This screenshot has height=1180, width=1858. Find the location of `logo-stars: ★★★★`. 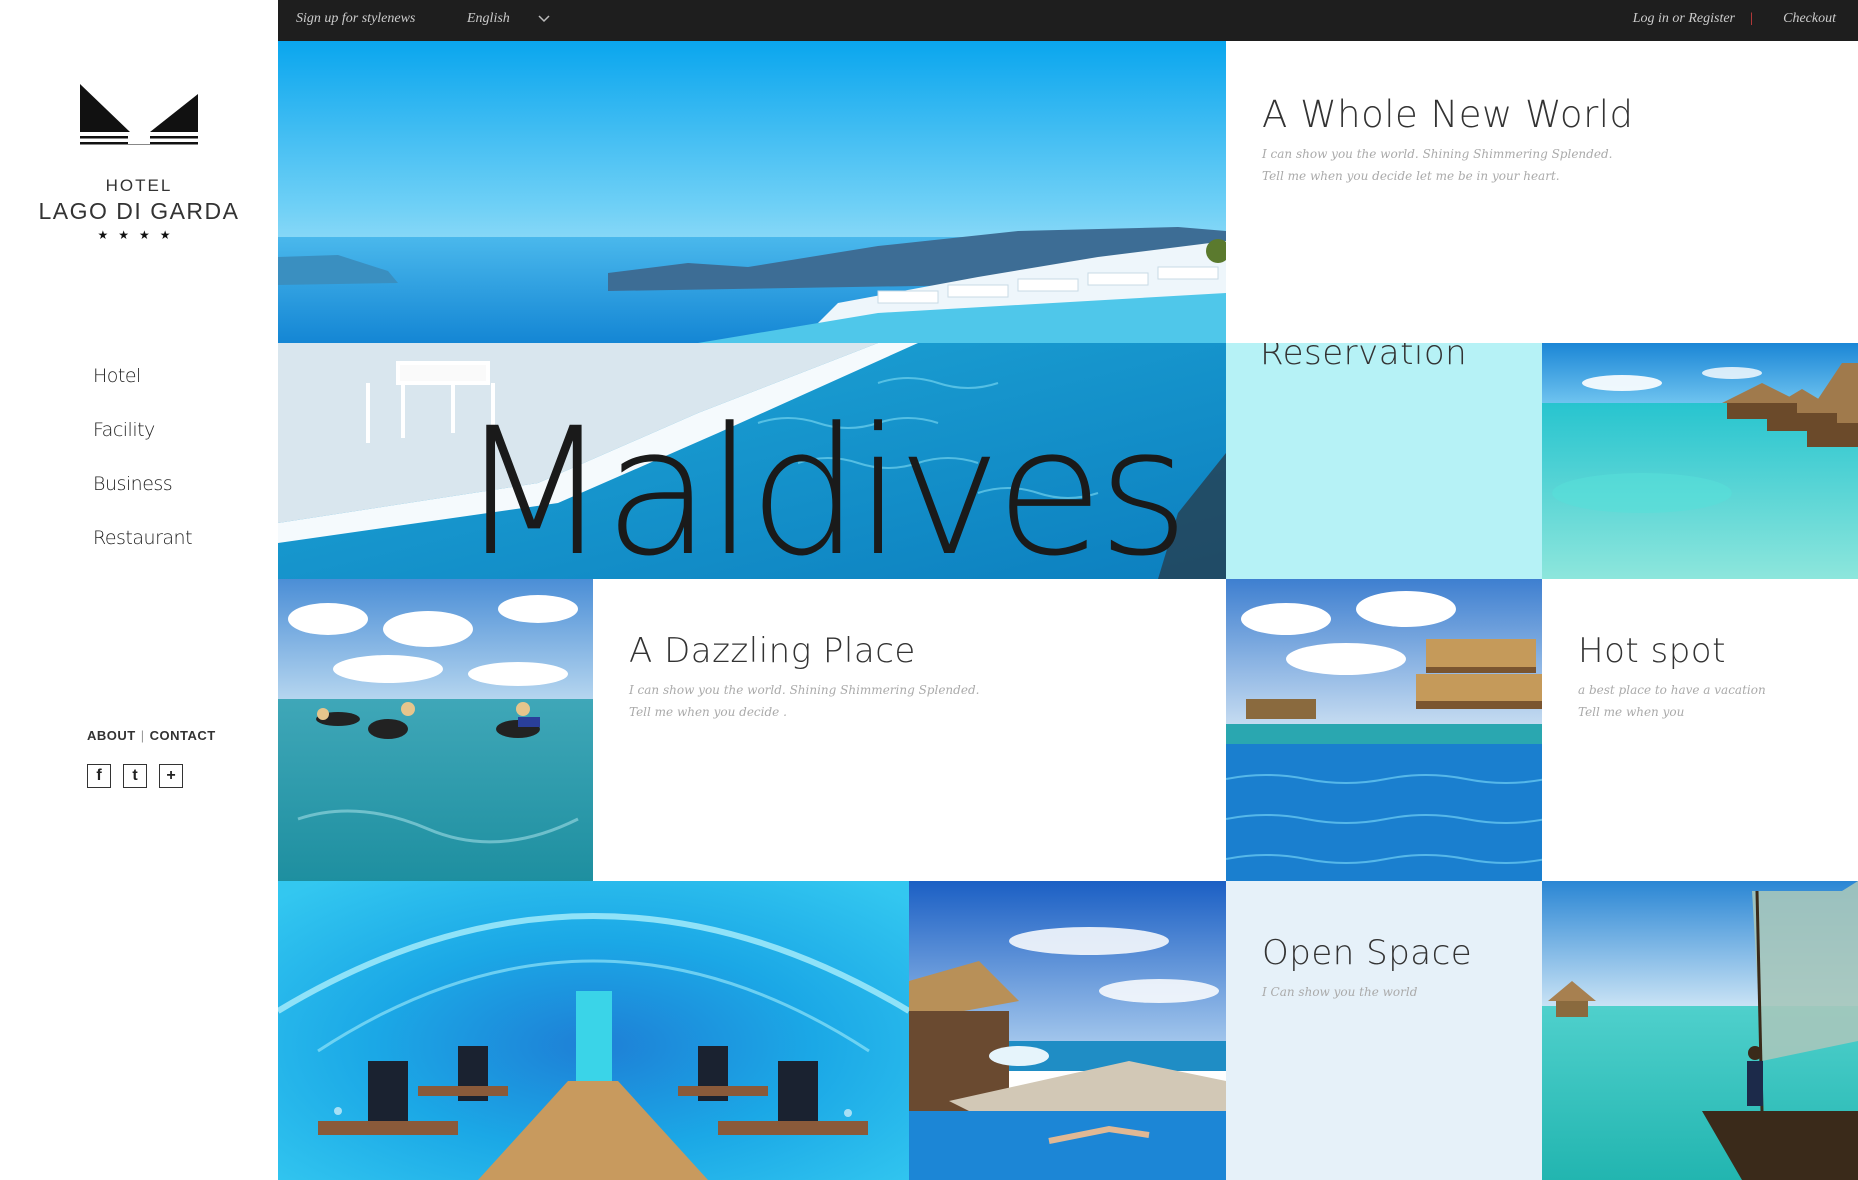

logo-stars: ★★★★ is located at coordinates (139, 235).